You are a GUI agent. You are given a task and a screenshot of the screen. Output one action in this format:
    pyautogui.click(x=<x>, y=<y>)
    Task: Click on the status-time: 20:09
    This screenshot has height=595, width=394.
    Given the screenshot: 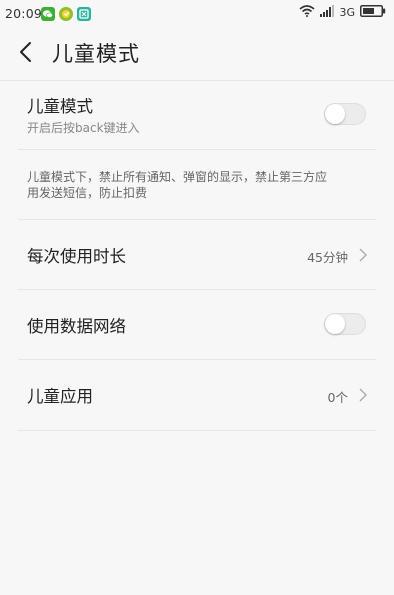 What is the action you would take?
    pyautogui.click(x=24, y=13)
    